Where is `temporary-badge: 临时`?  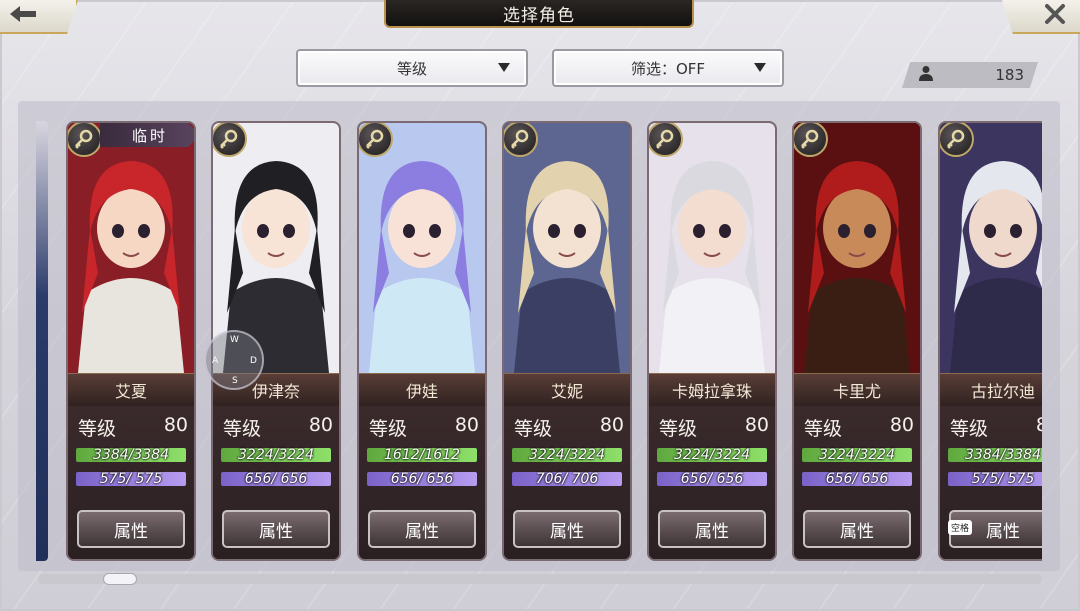
temporary-badge: 临时 is located at coordinates (147, 135).